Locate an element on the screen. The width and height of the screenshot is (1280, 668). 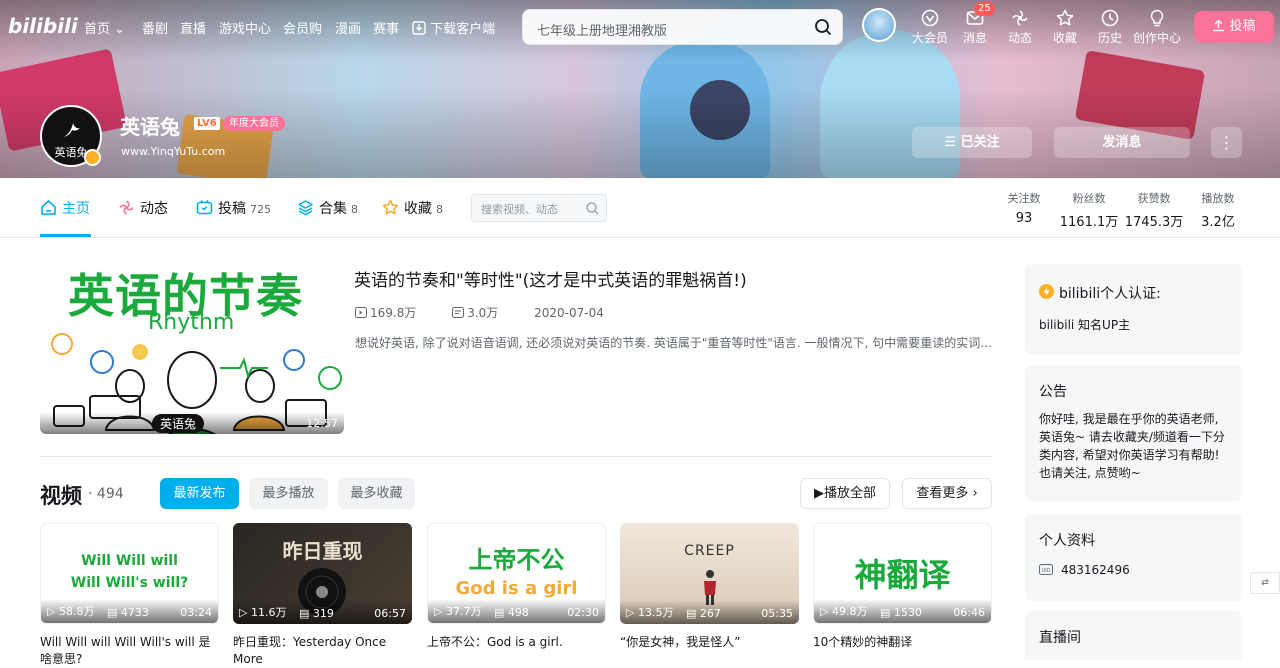
video-thumbnail: 上帝不公 God is a girl ▷ 37.7万 ▤ 498 02:30 is located at coordinates (516, 573).